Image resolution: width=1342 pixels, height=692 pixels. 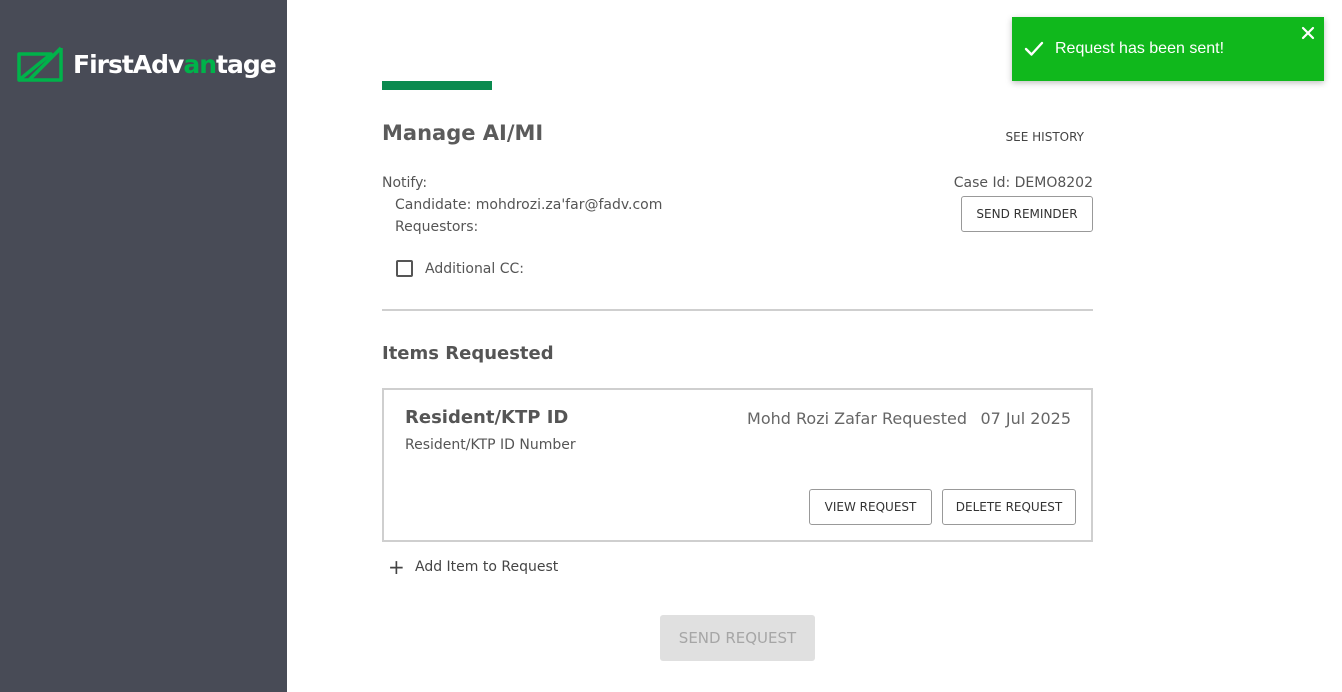 I want to click on additional-cc-row: Additional CC:, so click(x=460, y=268).